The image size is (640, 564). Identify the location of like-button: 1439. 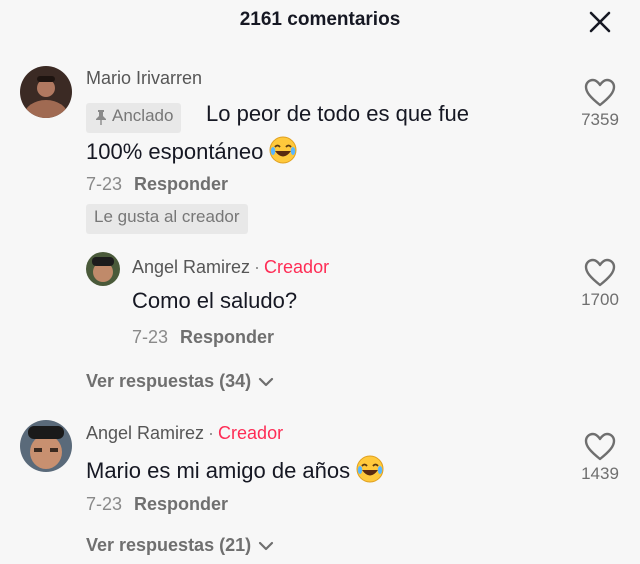
(600, 458).